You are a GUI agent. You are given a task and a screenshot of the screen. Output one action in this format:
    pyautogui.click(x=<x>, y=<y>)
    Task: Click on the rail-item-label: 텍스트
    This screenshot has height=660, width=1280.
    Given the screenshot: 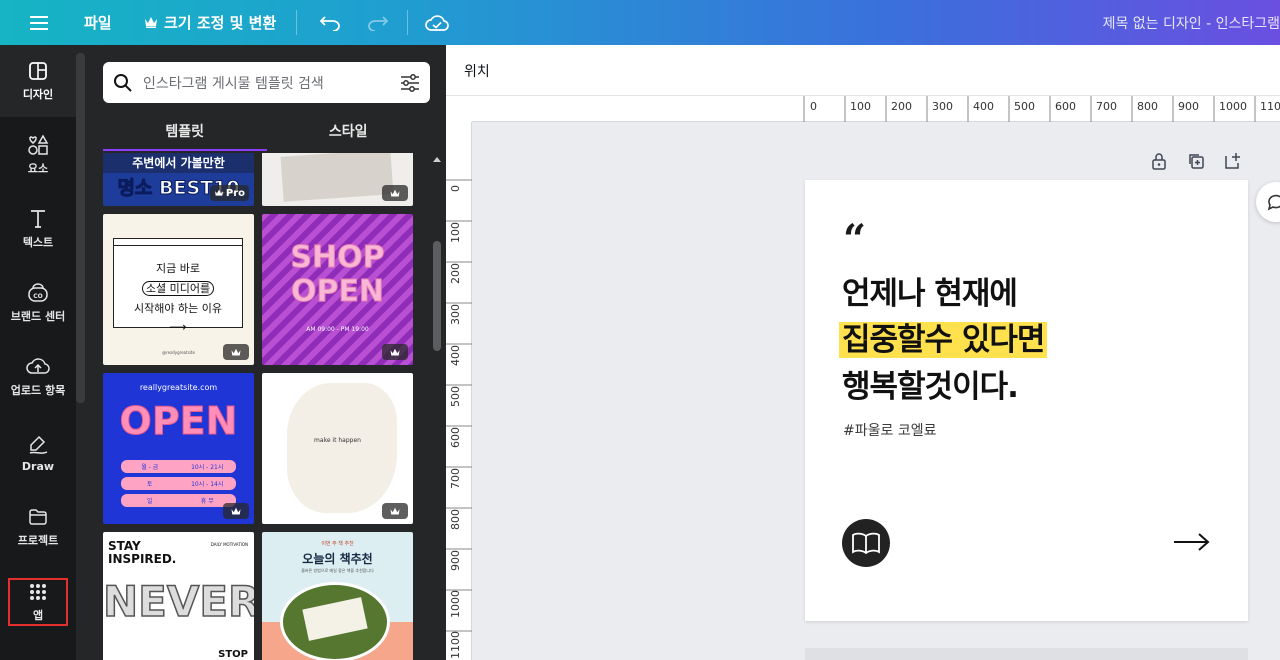 What is the action you would take?
    pyautogui.click(x=38, y=242)
    